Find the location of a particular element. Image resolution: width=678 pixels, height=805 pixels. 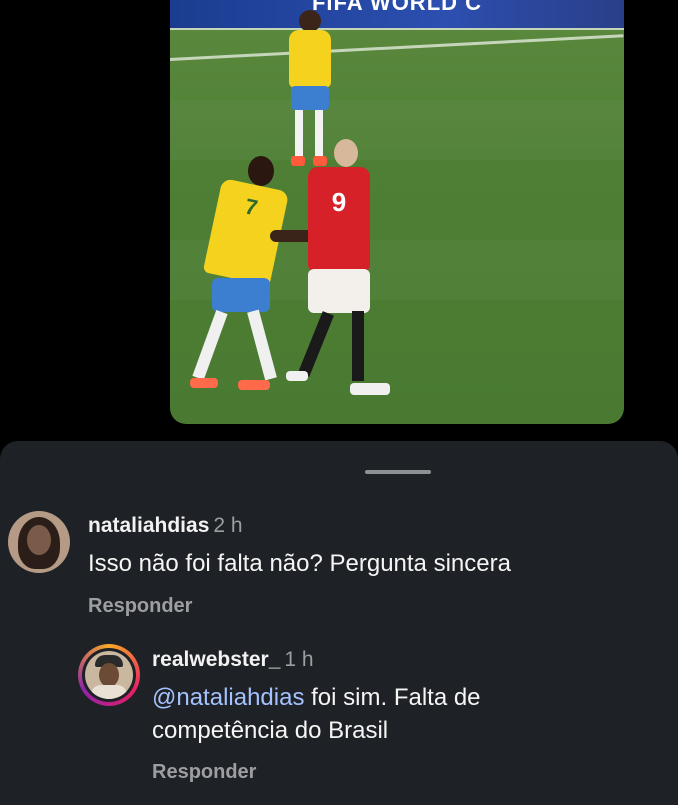

comment-text: Isso não foi falta não? Pergunta sincera is located at coordinates (299, 563).